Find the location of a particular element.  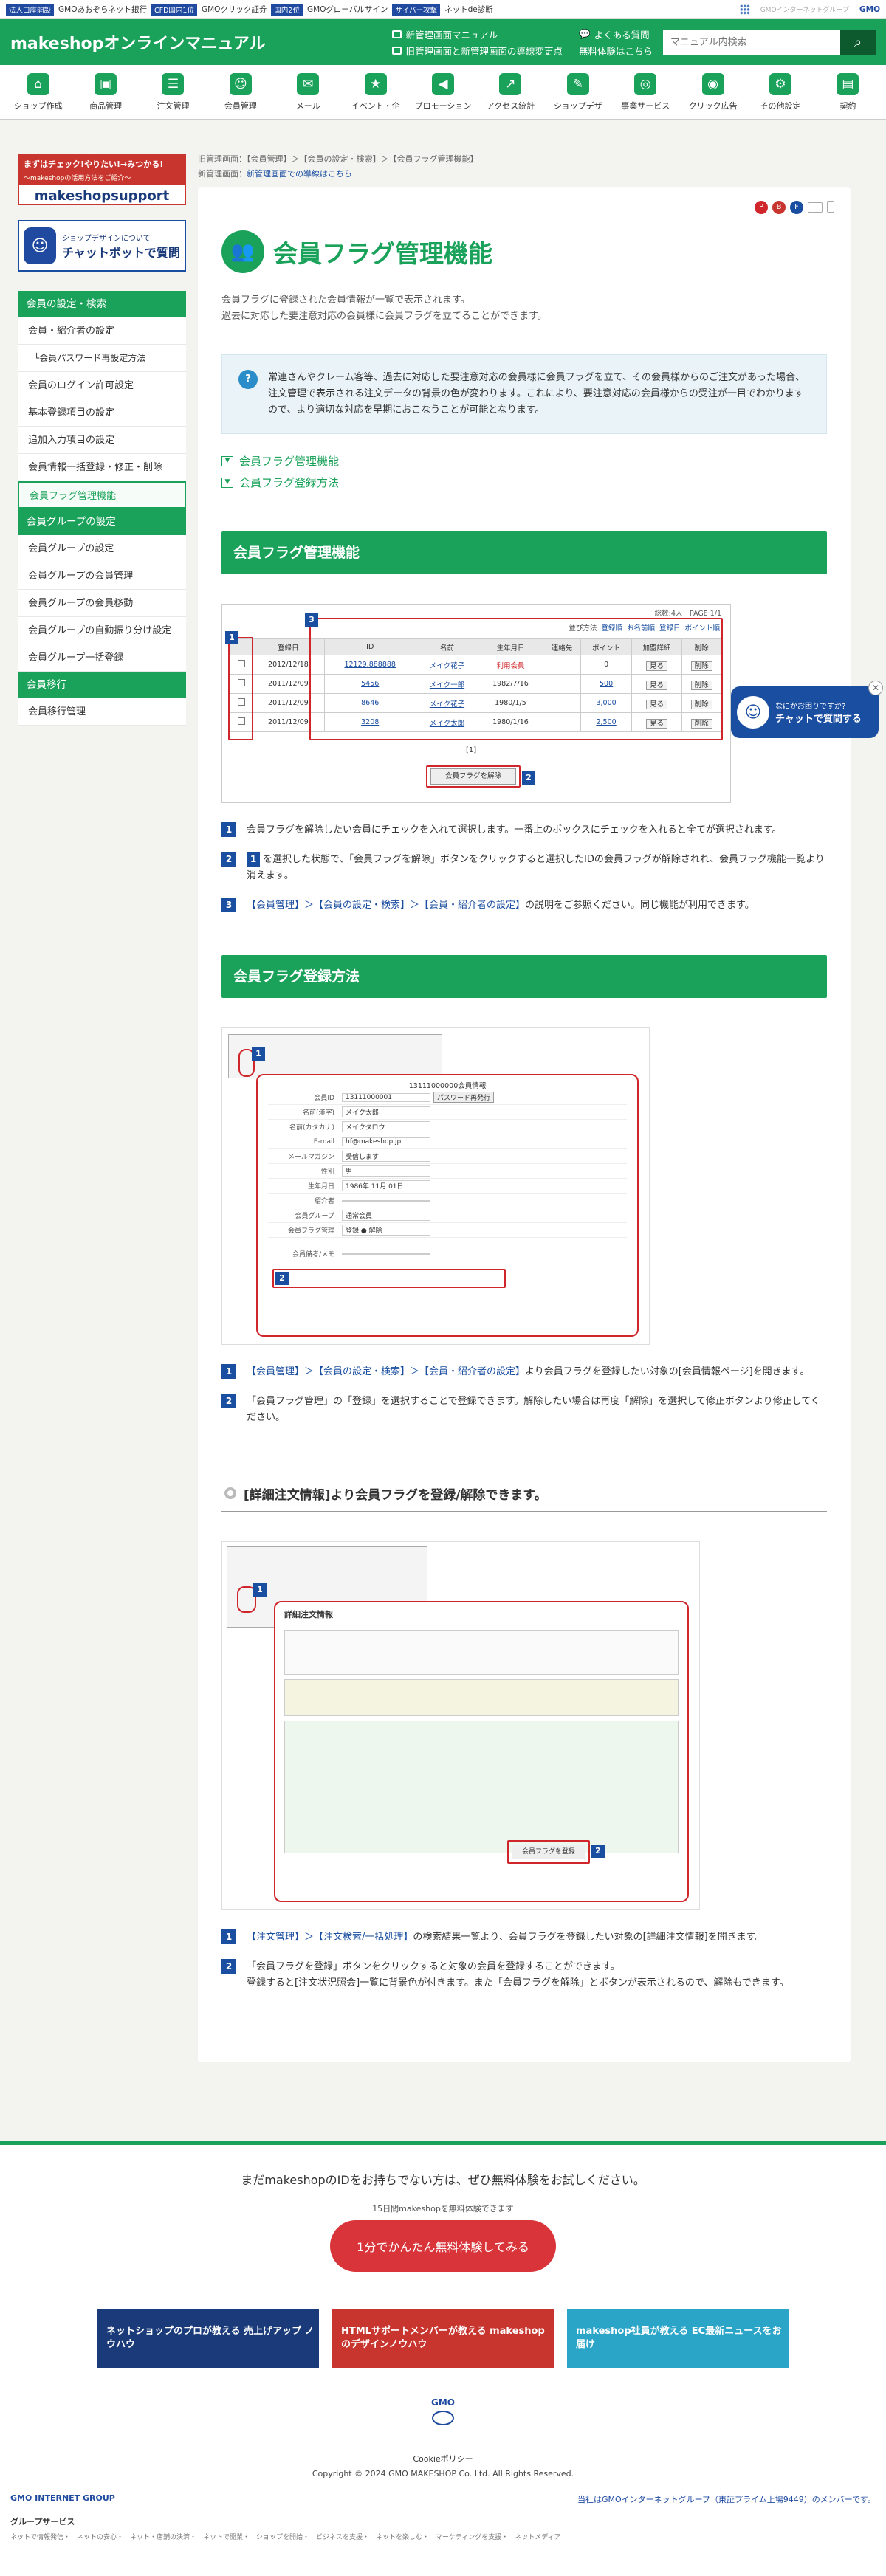

popup-value: 13111000001 is located at coordinates (386, 1097).